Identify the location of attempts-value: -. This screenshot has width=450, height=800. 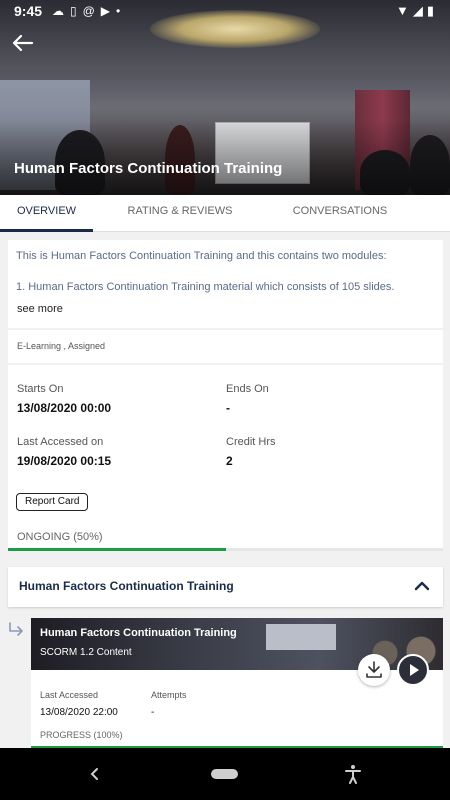
(153, 712).